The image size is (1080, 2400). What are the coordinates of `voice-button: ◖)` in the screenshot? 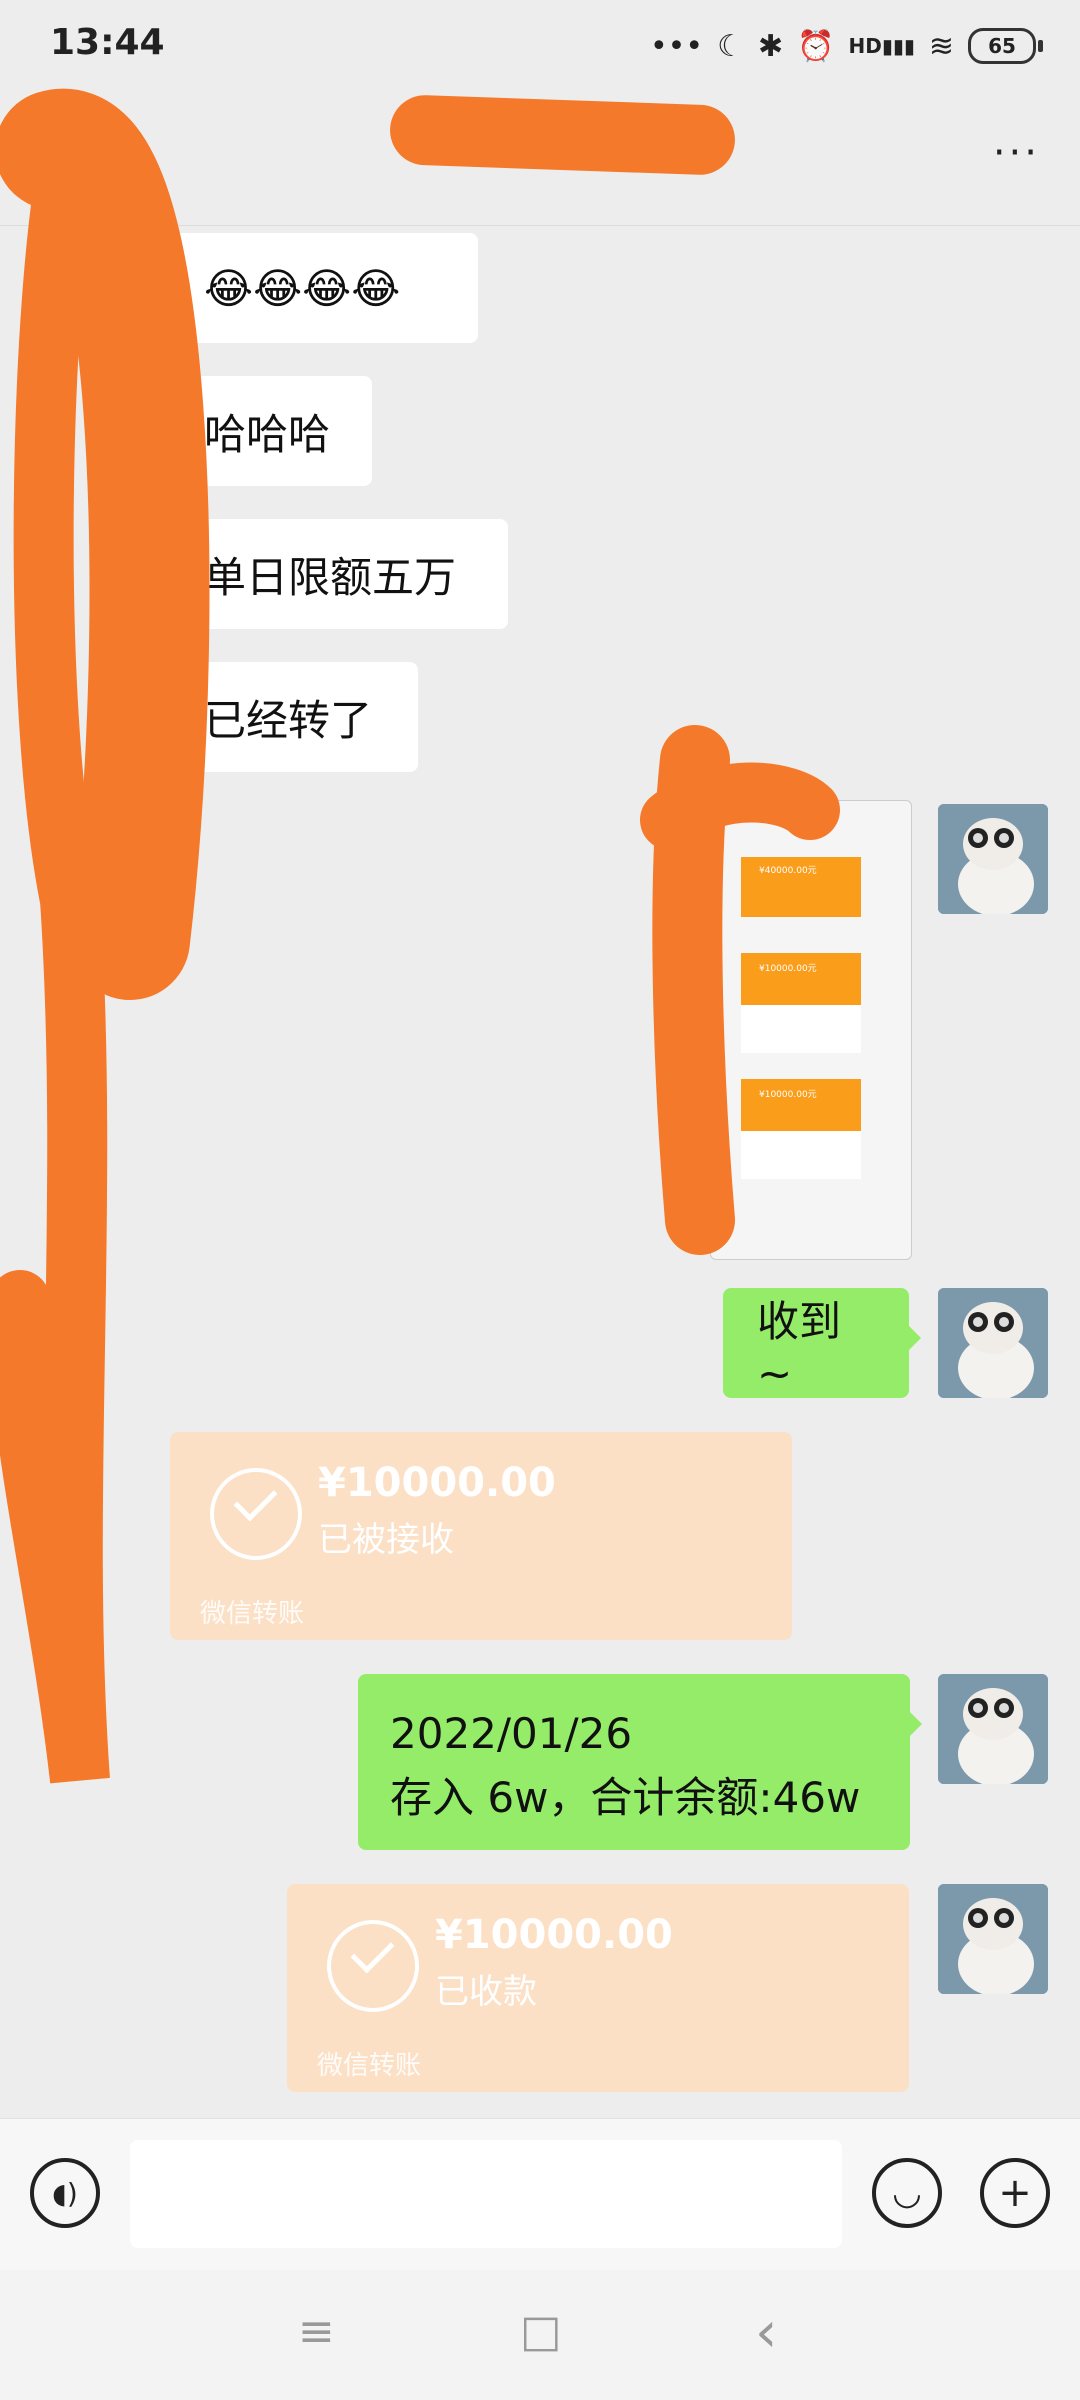 It's located at (65, 2193).